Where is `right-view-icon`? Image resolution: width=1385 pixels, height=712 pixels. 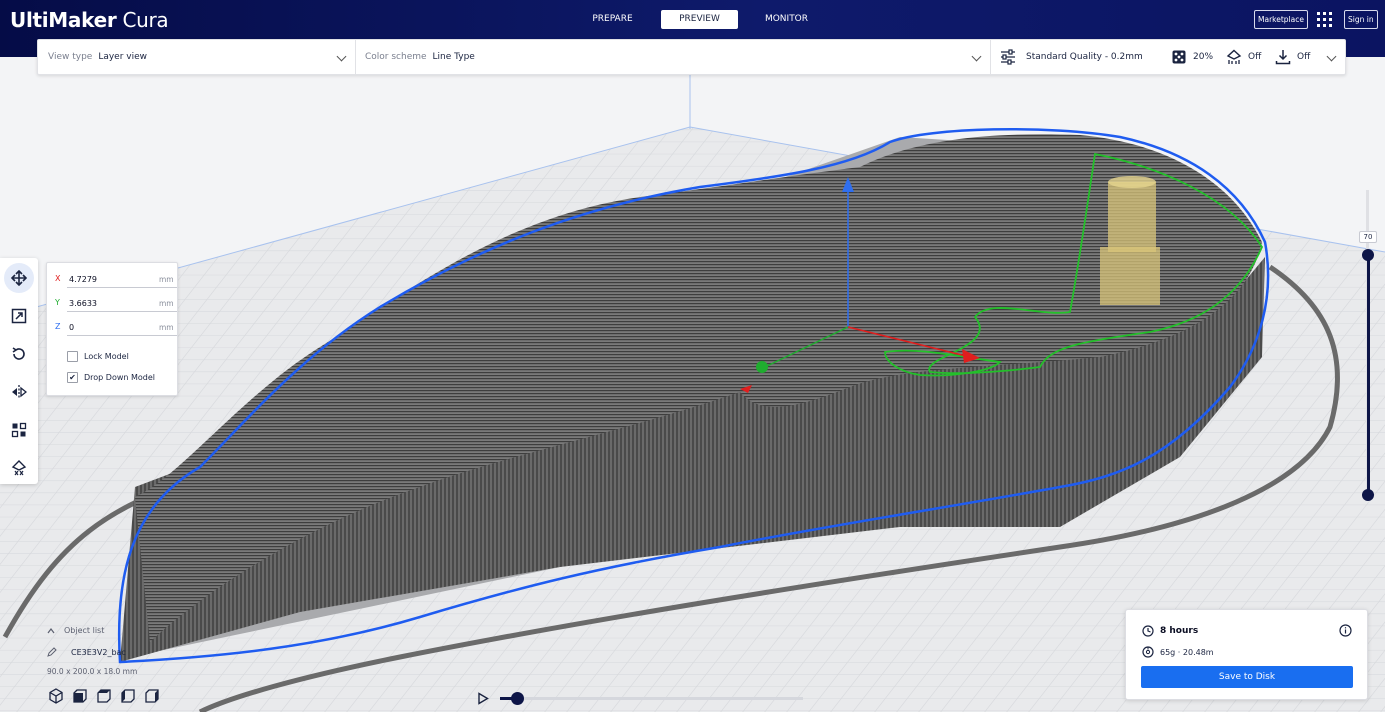 right-view-icon is located at coordinates (152, 696).